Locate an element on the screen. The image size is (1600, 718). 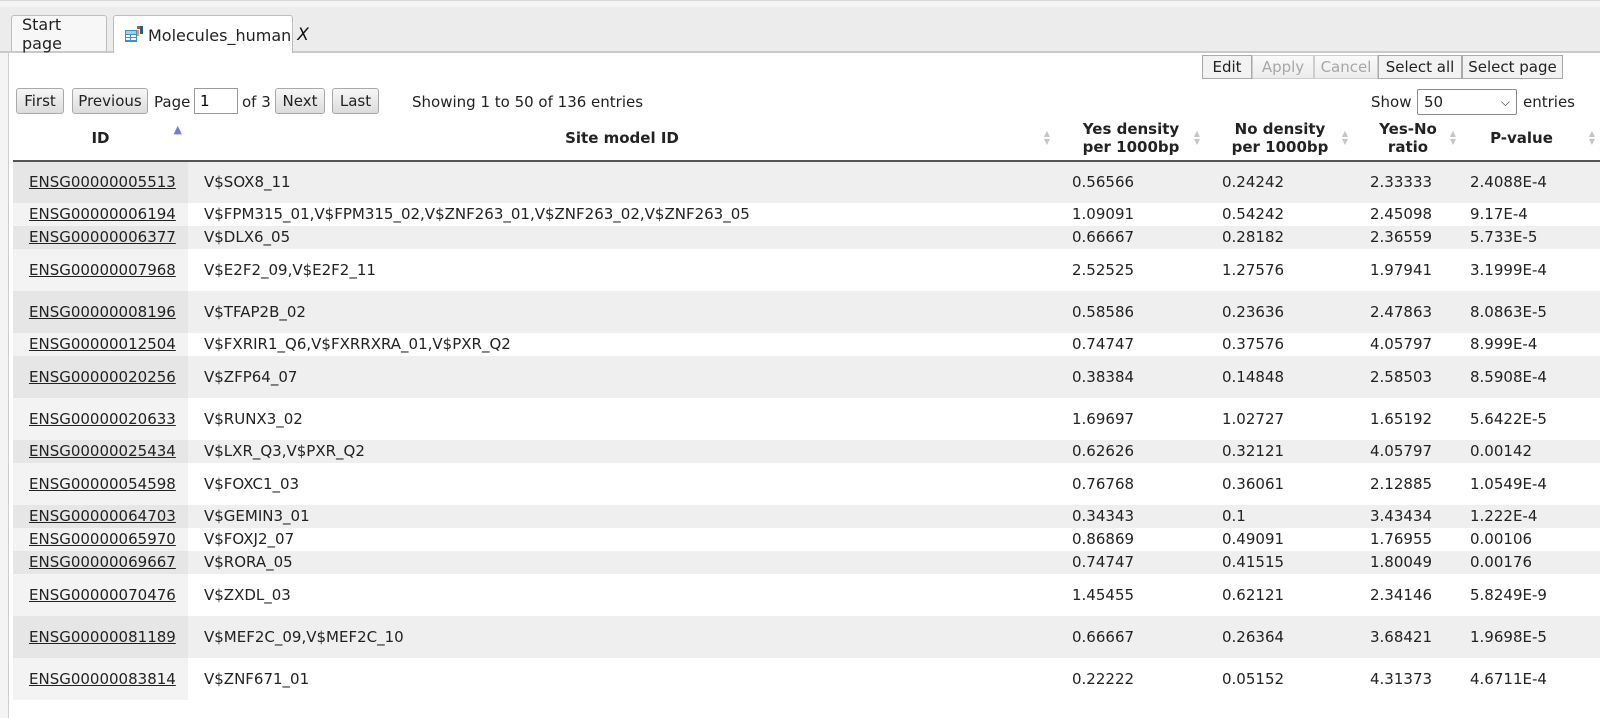
yes-no-ratio-cell: 3.68421 is located at coordinates (1408, 637).